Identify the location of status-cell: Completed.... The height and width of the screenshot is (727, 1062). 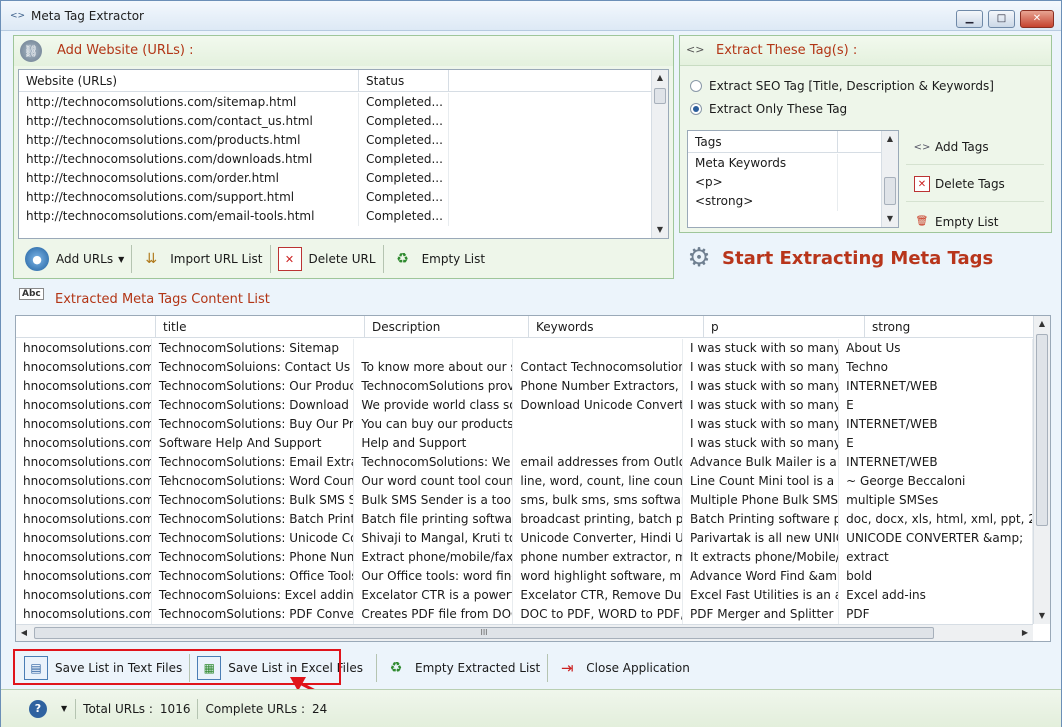
(404, 121).